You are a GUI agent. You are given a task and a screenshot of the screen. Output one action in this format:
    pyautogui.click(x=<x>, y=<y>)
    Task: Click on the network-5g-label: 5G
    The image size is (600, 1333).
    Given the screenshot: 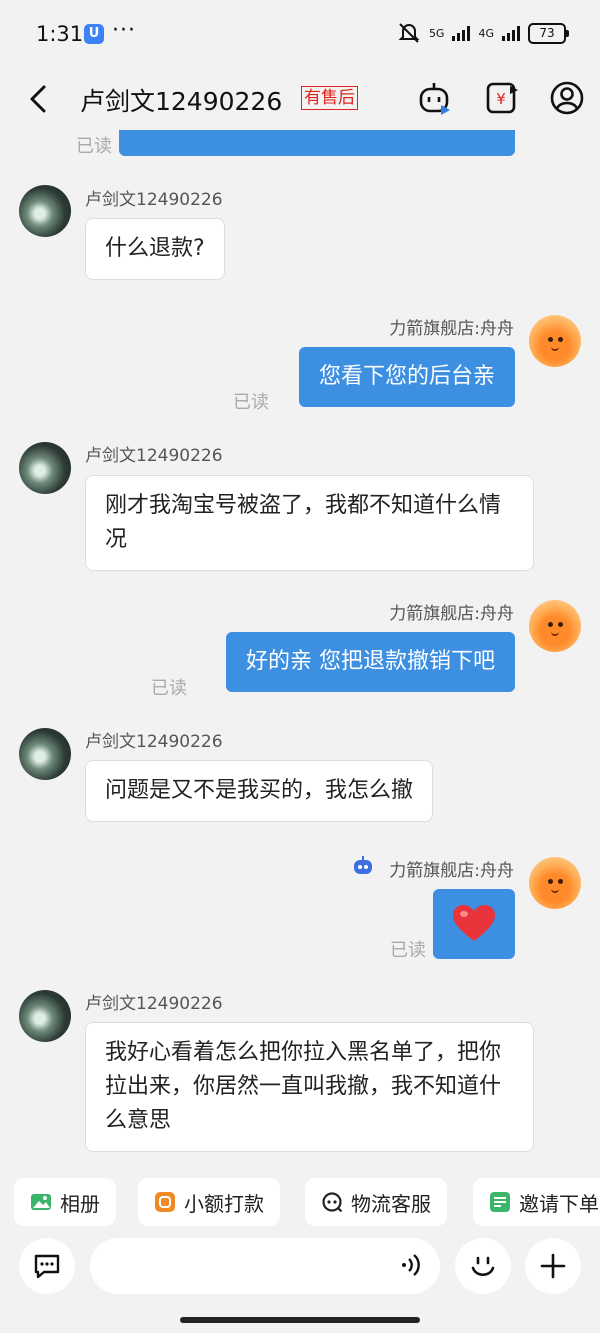 What is the action you would take?
    pyautogui.click(x=436, y=33)
    